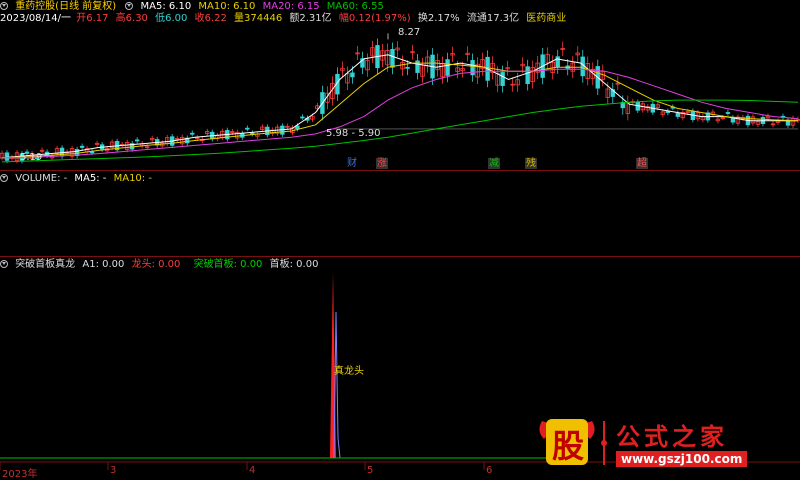 The height and width of the screenshot is (480, 800). I want to click on volume-ma10: MA10: -, so click(132, 178).